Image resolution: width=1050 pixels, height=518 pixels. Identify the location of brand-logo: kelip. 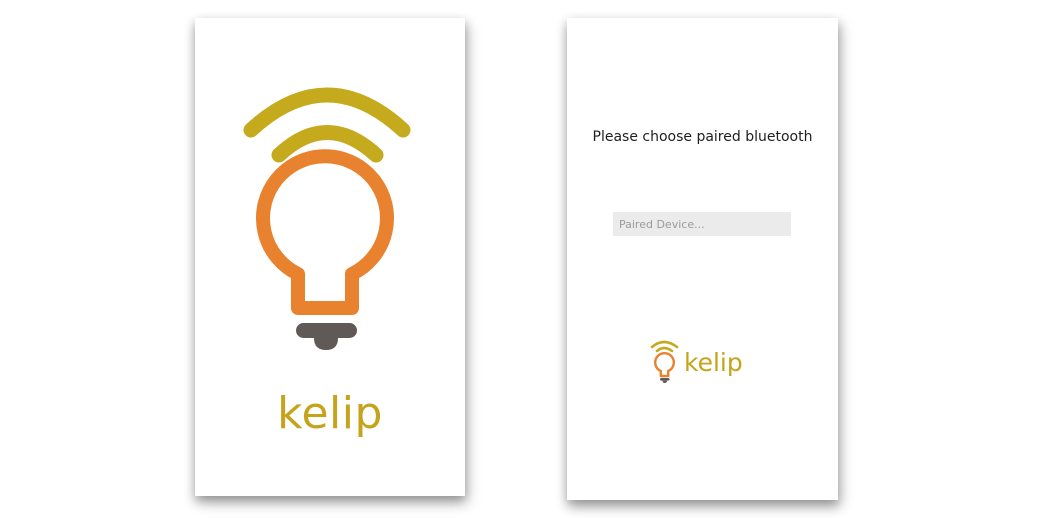
(704, 362).